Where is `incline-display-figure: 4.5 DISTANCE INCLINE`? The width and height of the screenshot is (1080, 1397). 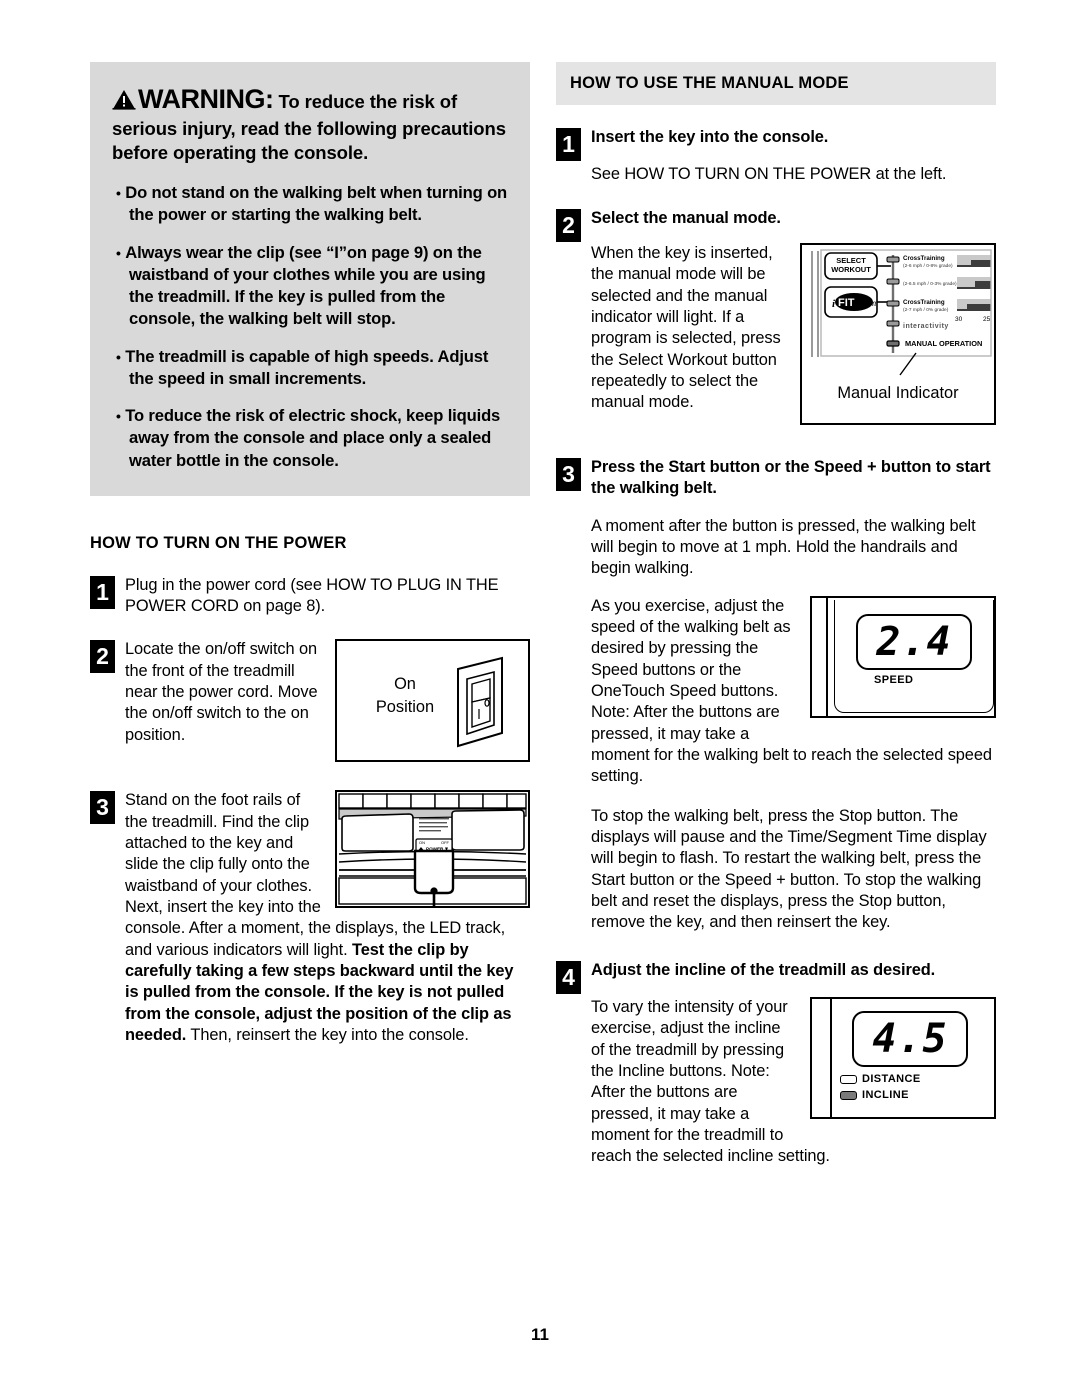 incline-display-figure: 4.5 DISTANCE INCLINE is located at coordinates (903, 1057).